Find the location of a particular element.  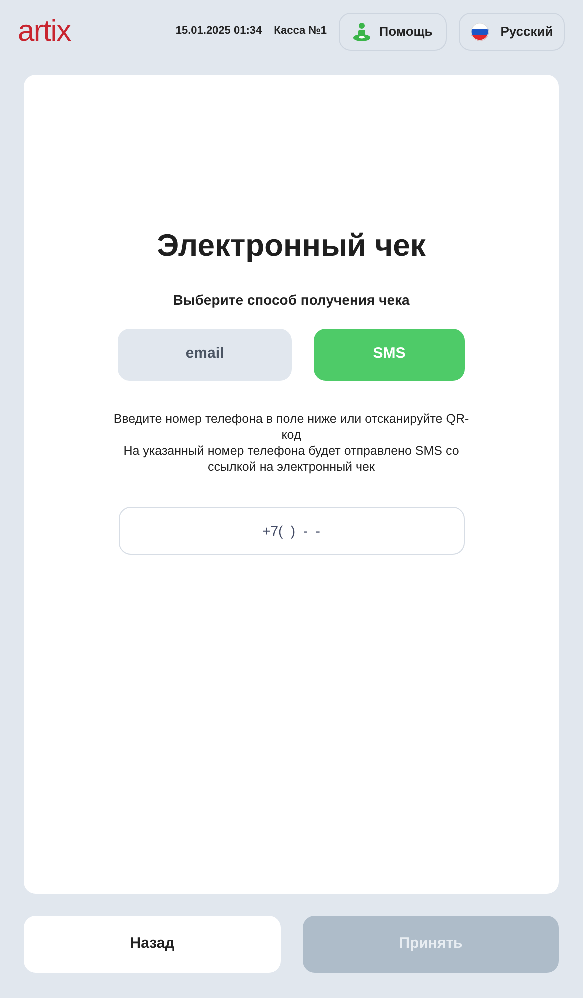

page-title: Электронный чек is located at coordinates (291, 246).